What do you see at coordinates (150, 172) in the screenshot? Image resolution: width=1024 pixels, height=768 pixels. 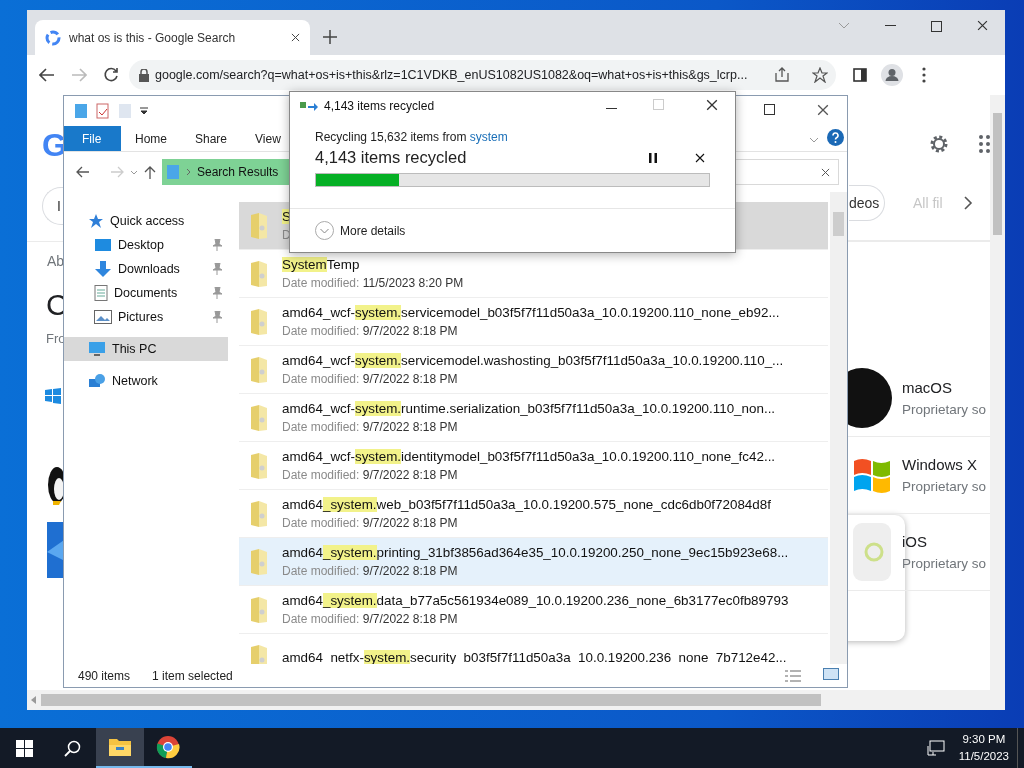 I see `up-icon` at bounding box center [150, 172].